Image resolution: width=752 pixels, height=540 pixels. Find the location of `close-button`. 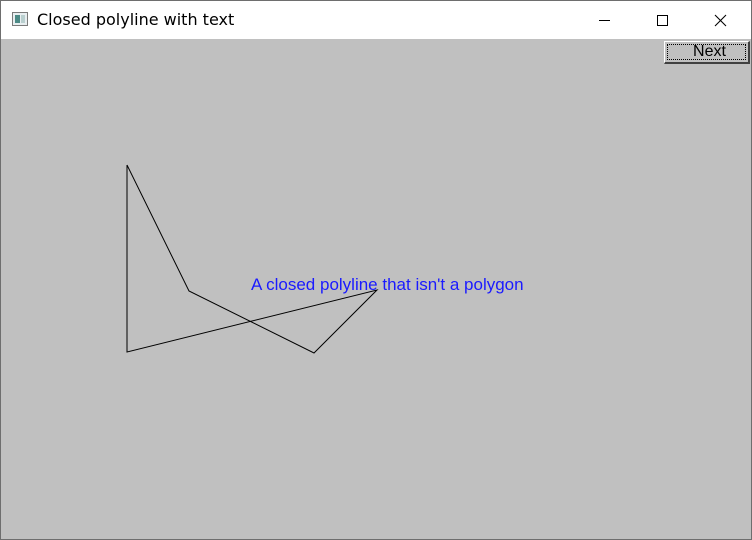

close-button is located at coordinates (720, 20).